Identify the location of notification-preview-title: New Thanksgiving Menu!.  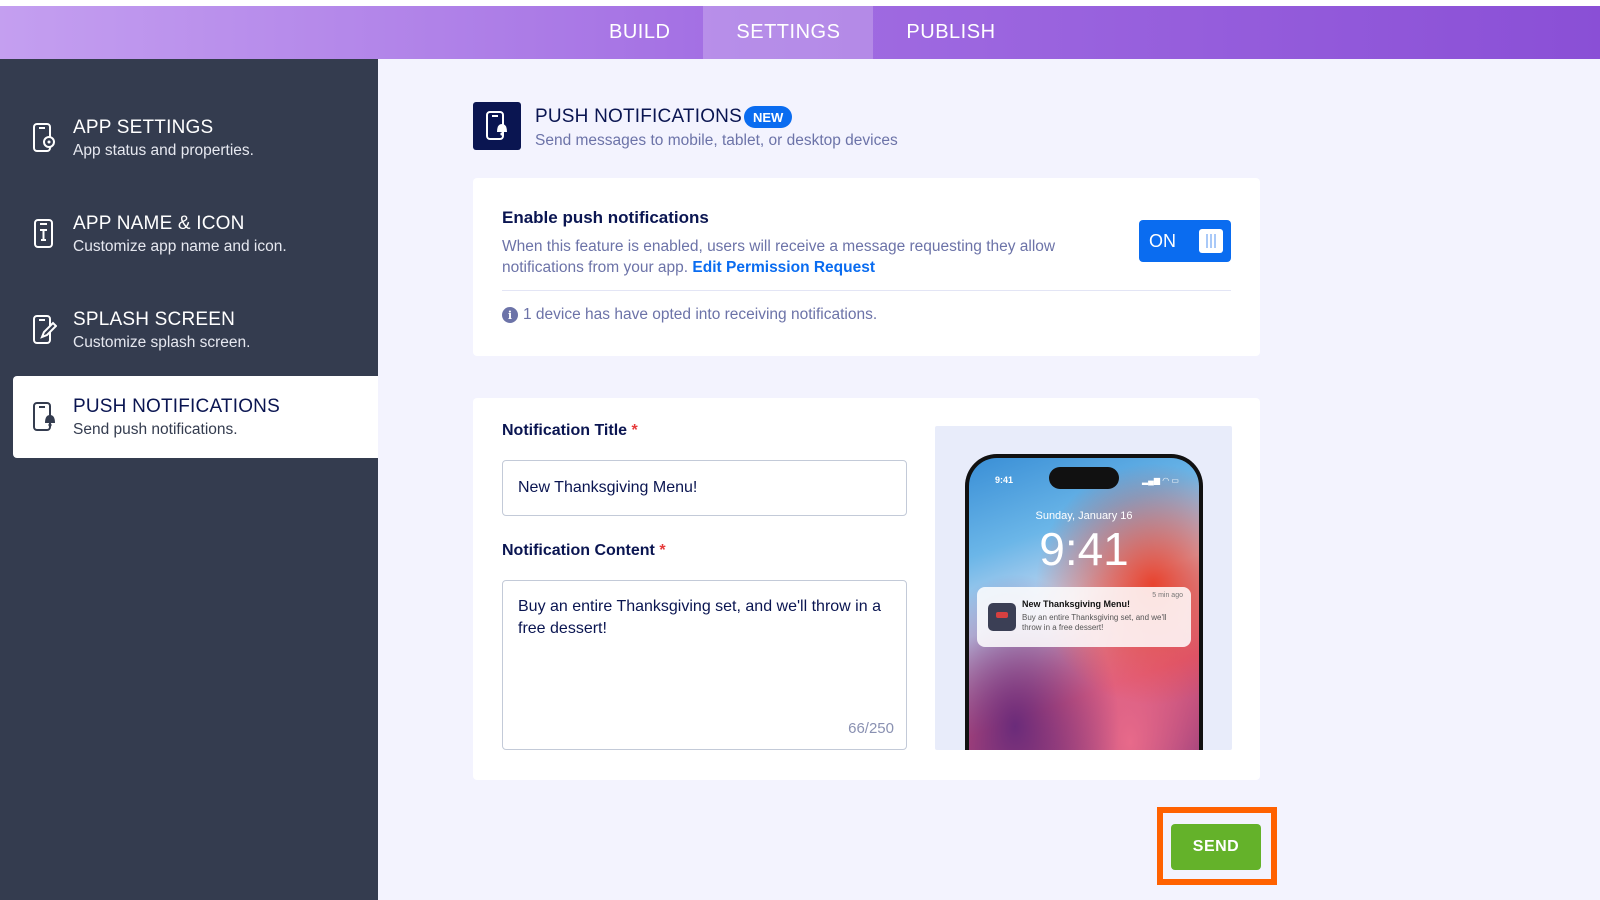
(1076, 604).